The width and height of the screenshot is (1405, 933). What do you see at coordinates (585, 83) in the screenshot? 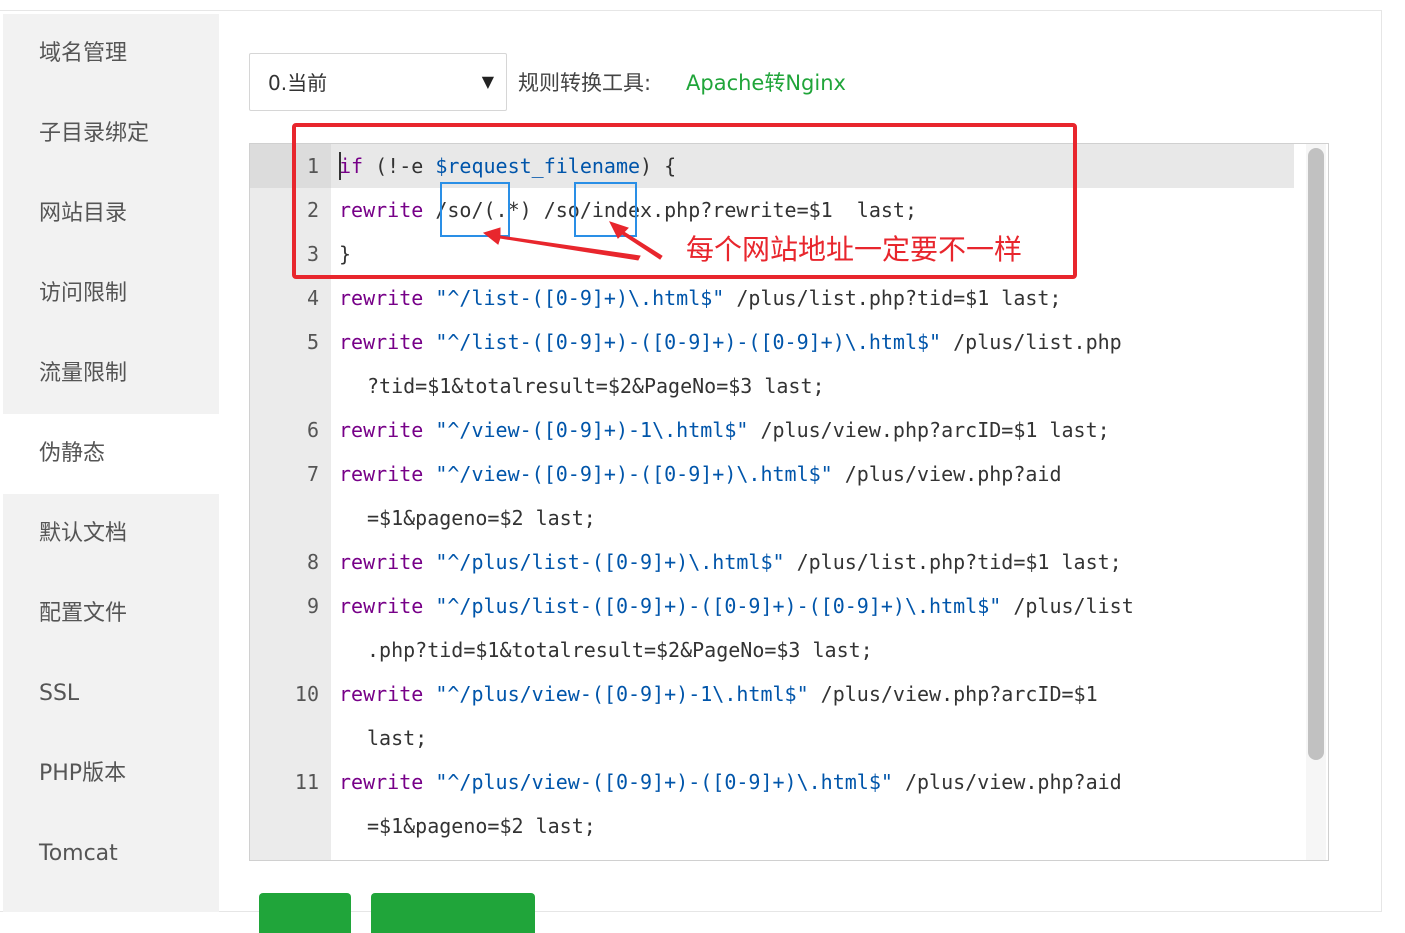
I see `rule-convert-label: 规则转换工具:` at bounding box center [585, 83].